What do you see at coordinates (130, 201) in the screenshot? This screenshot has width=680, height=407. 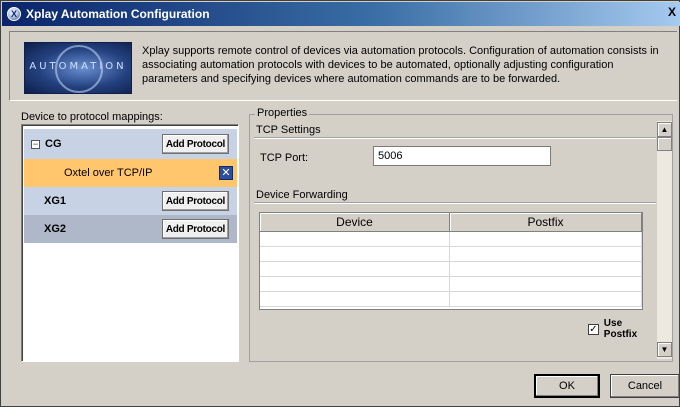 I see `device-row-xg1: XG1 Add Protocol` at bounding box center [130, 201].